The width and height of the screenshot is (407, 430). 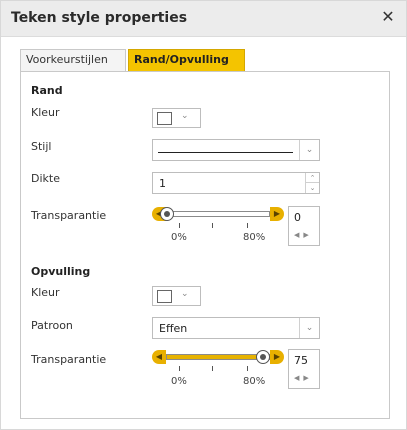 I want to click on tab-rand-opvulling: Rand/Opvulling, so click(x=186, y=60).